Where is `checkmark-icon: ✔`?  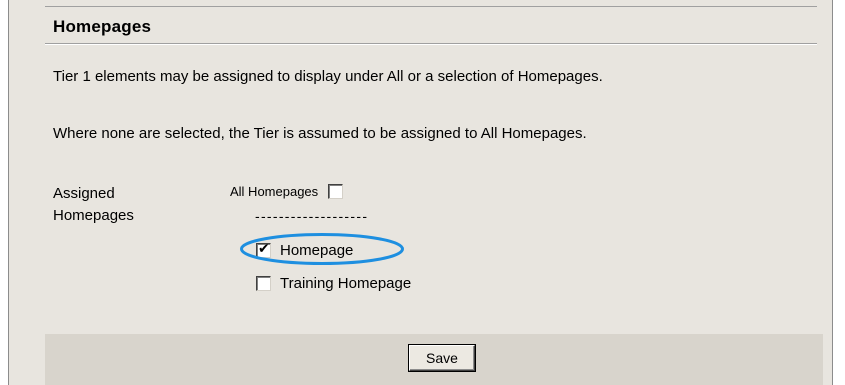
checkmark-icon: ✔ is located at coordinates (264, 248).